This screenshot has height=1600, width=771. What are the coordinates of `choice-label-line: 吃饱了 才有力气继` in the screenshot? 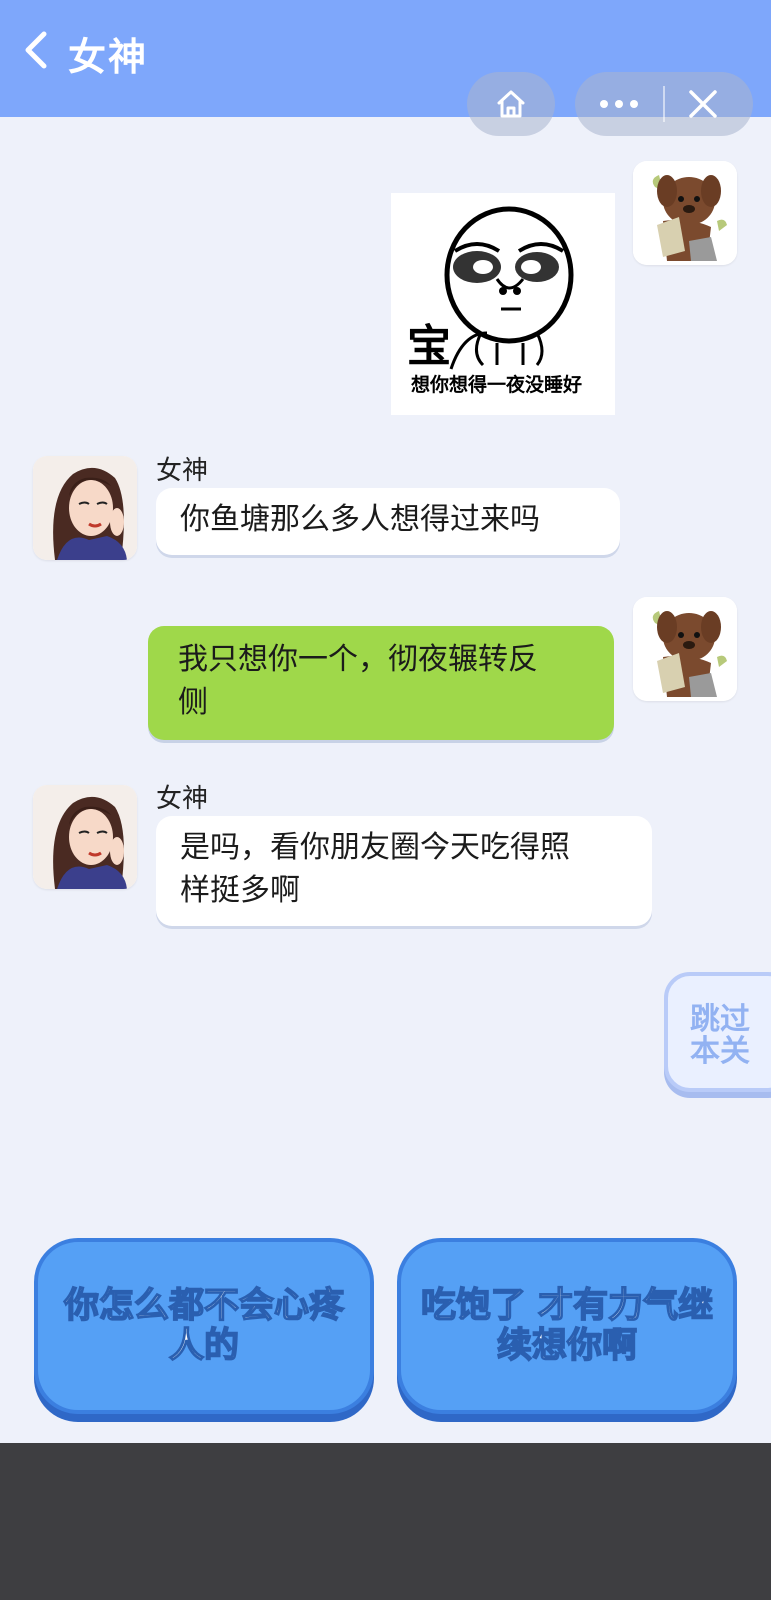 It's located at (567, 1306).